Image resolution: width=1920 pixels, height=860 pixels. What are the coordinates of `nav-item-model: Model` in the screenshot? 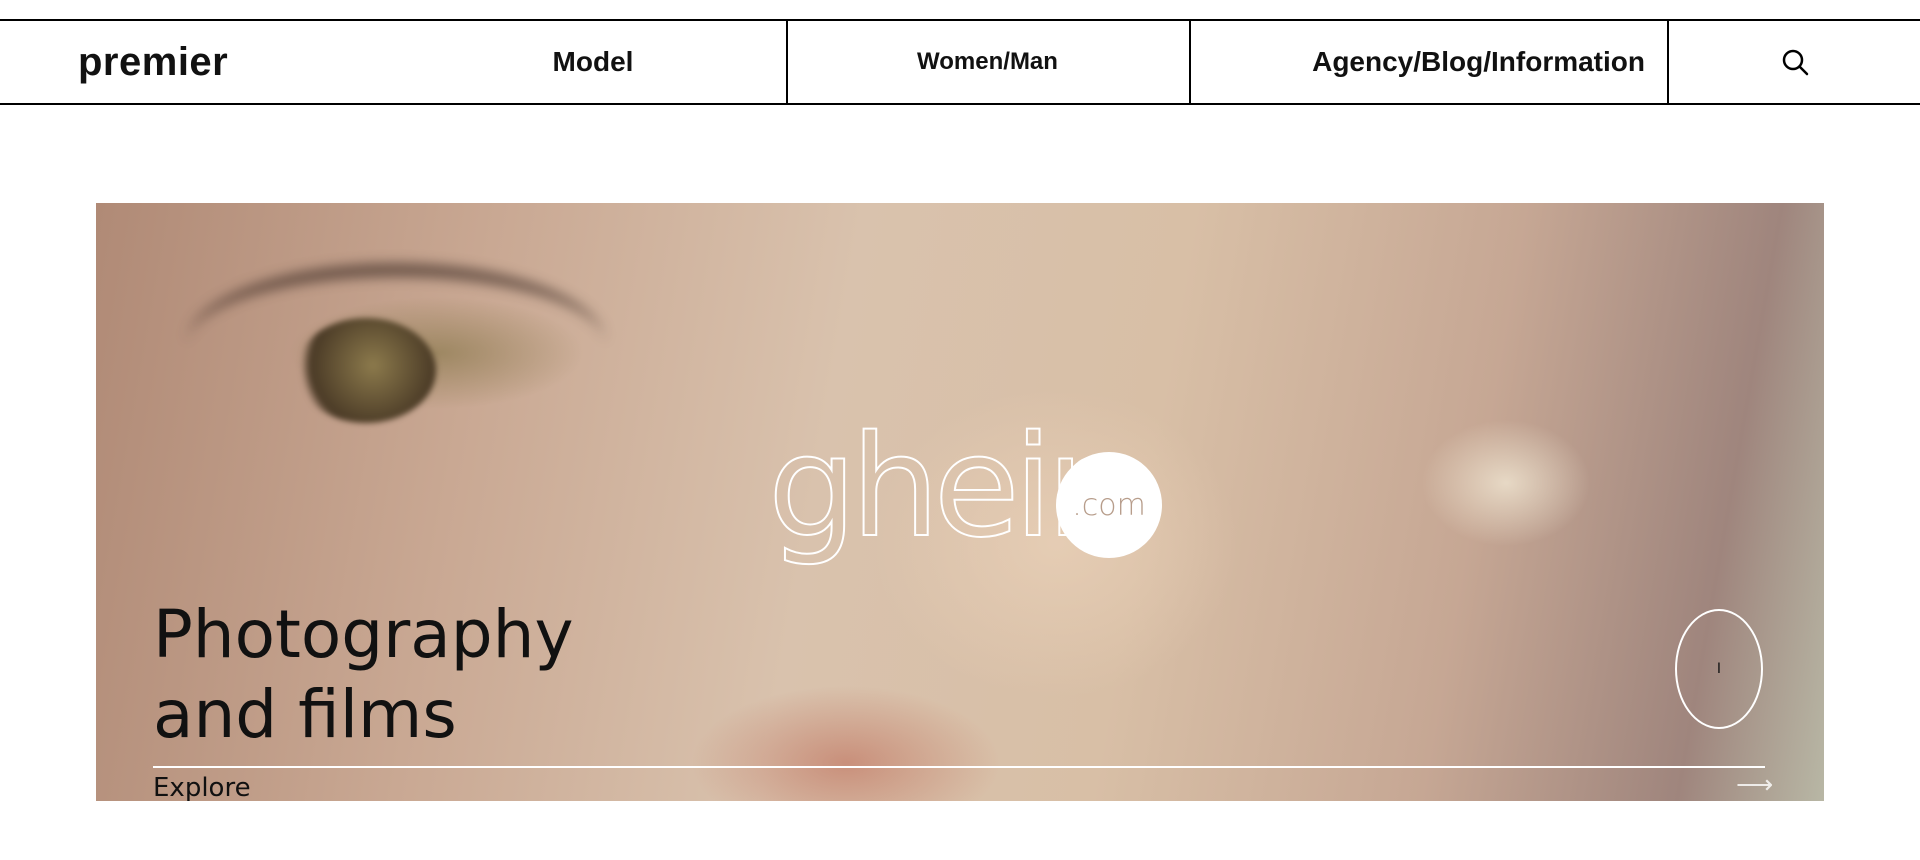 It's located at (393, 62).